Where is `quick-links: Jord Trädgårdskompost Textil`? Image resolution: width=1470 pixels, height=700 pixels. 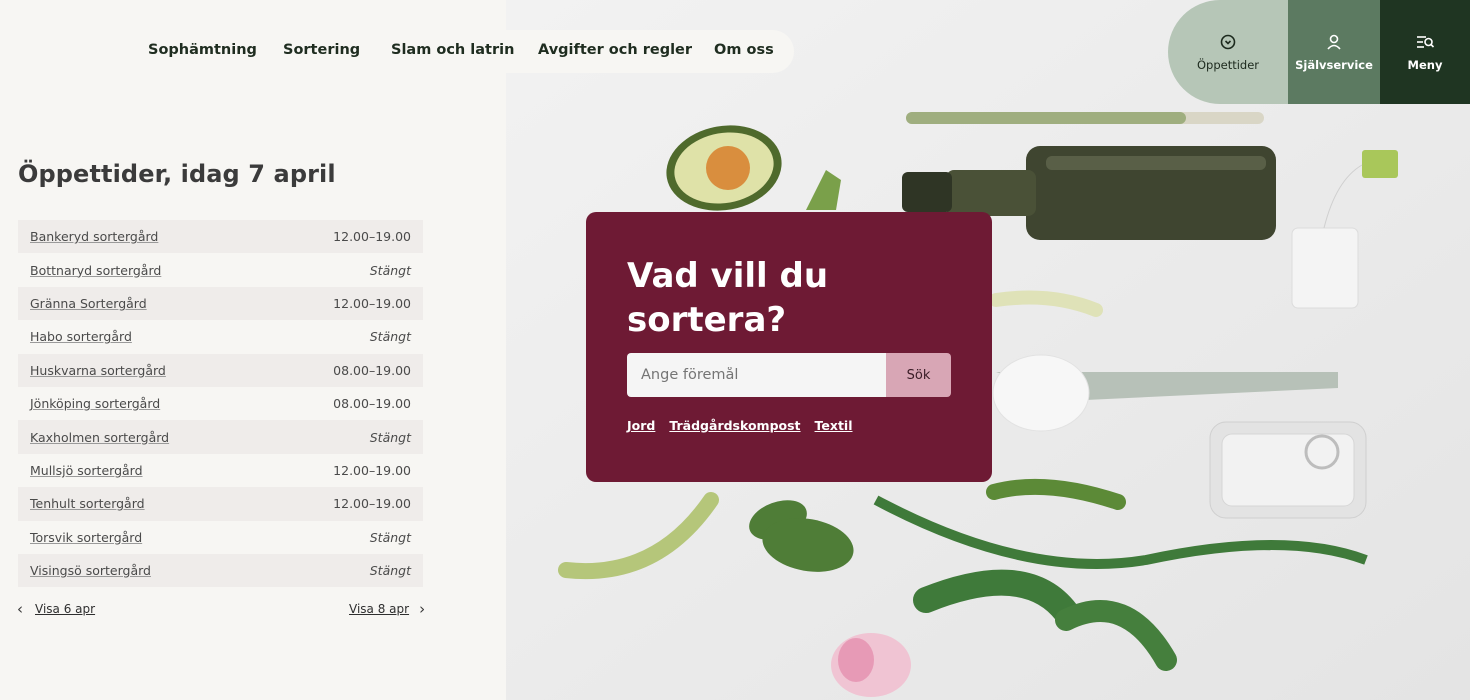
quick-links: Jord Trädgårdskompost Textil is located at coordinates (740, 425).